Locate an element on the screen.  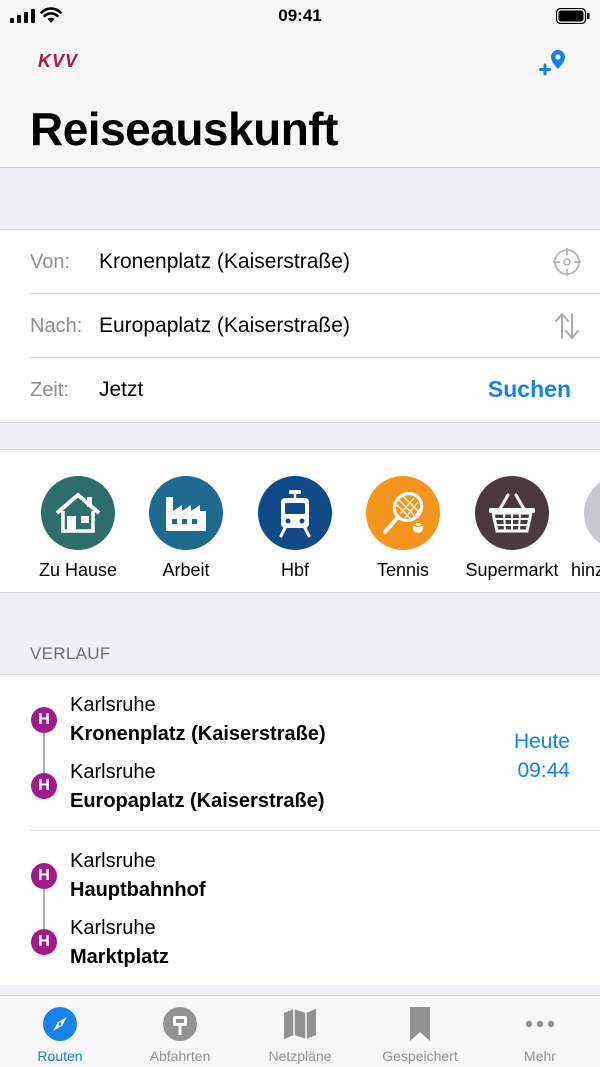
tab-network-maps: Netzpläne is located at coordinates (300, 1031).